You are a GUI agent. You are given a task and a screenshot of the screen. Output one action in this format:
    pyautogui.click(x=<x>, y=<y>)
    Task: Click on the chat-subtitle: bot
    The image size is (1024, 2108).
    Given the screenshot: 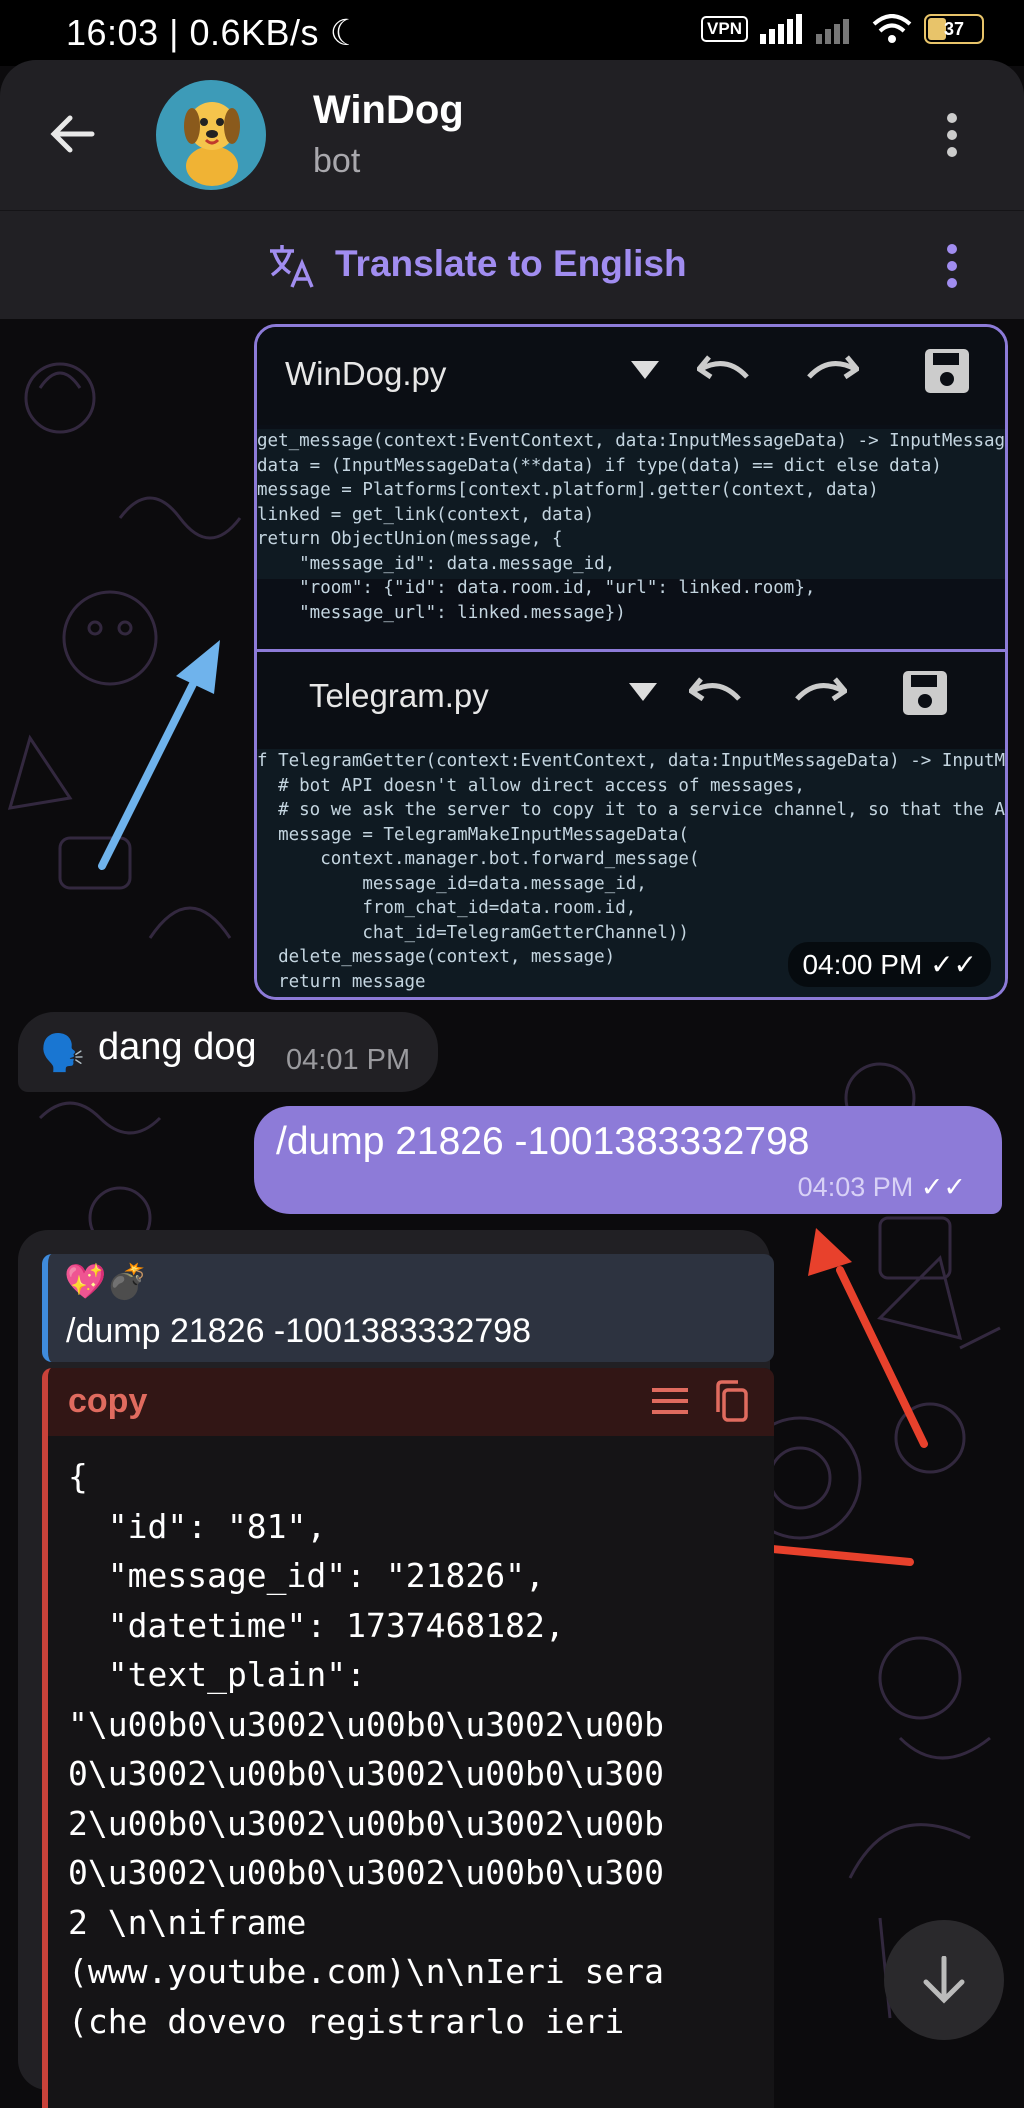 What is the action you would take?
    pyautogui.click(x=337, y=161)
    